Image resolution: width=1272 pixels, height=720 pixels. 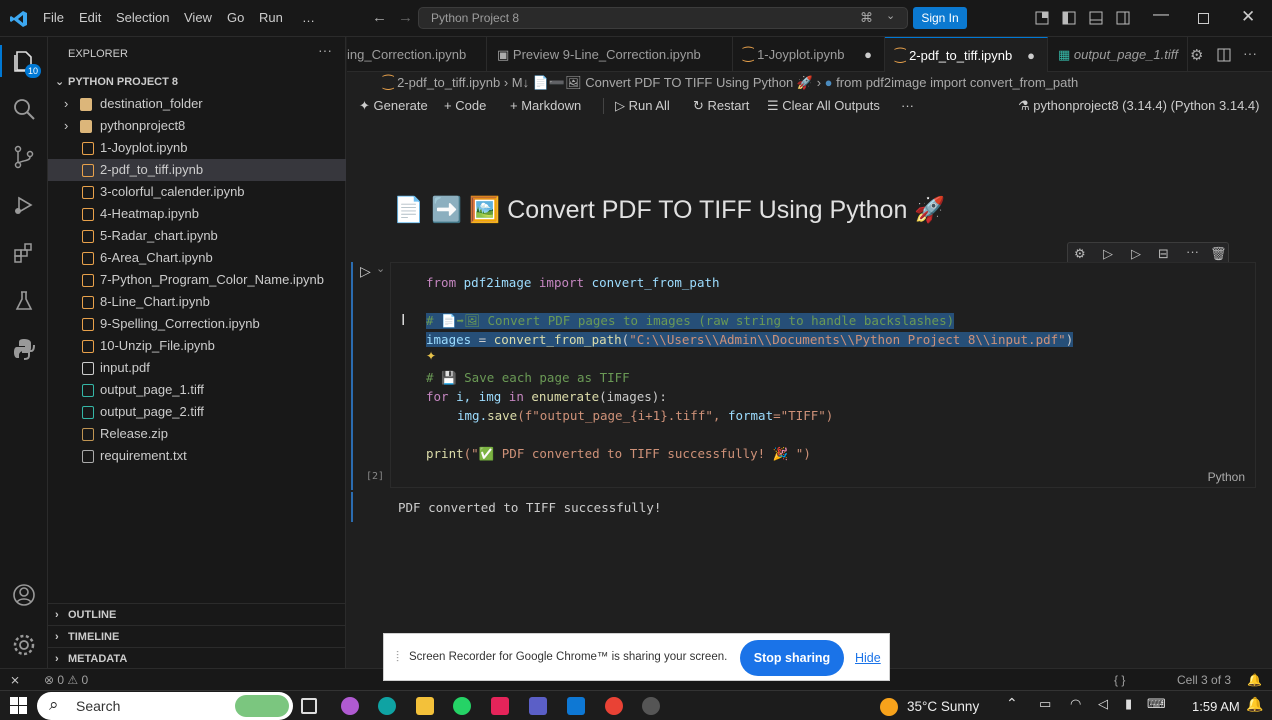 What do you see at coordinates (1192, 251) in the screenshot?
I see `more-cell-actions-icon: ···` at bounding box center [1192, 251].